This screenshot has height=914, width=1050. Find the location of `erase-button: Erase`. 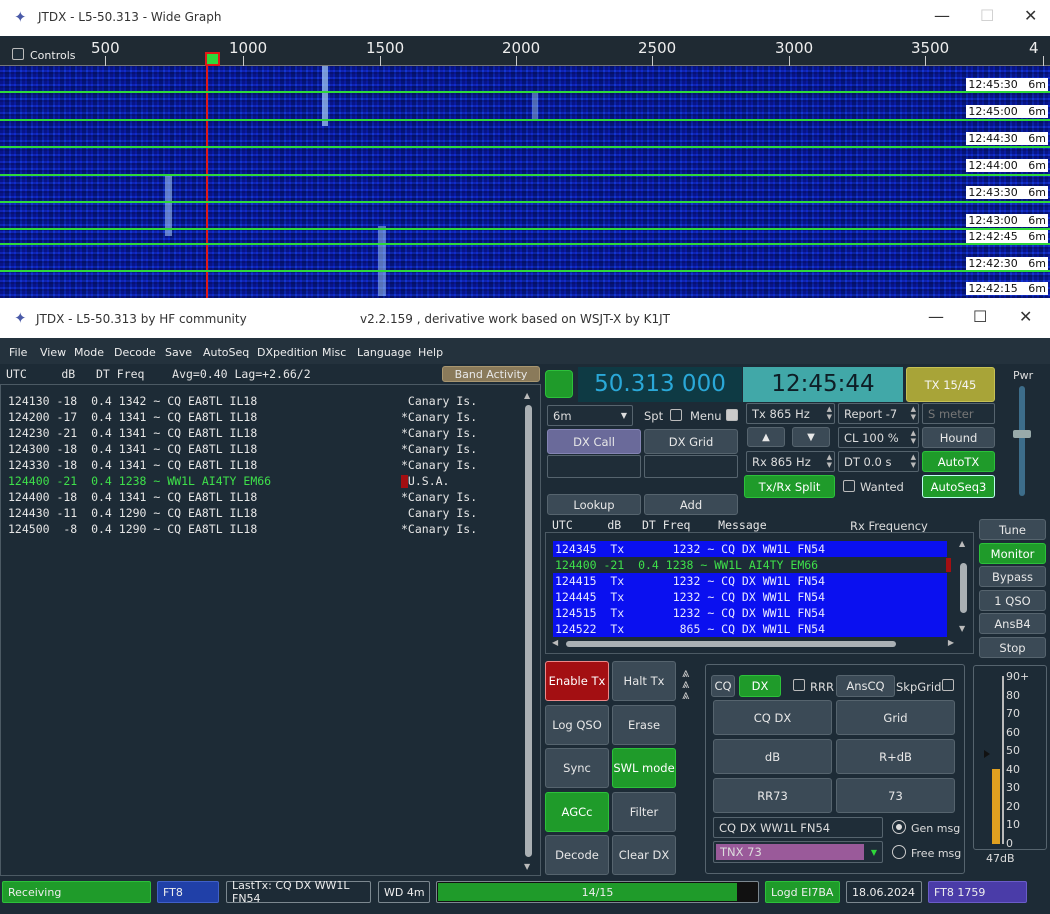

erase-button: Erase is located at coordinates (644, 725).